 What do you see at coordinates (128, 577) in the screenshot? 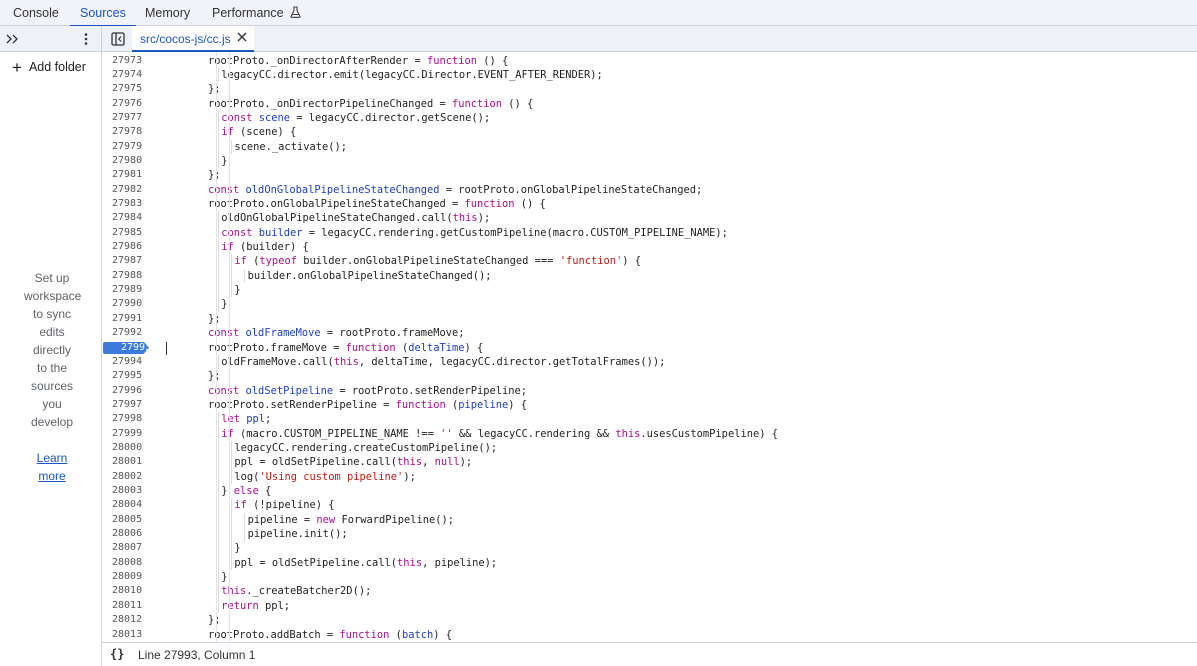
I see `line-number: 28009` at bounding box center [128, 577].